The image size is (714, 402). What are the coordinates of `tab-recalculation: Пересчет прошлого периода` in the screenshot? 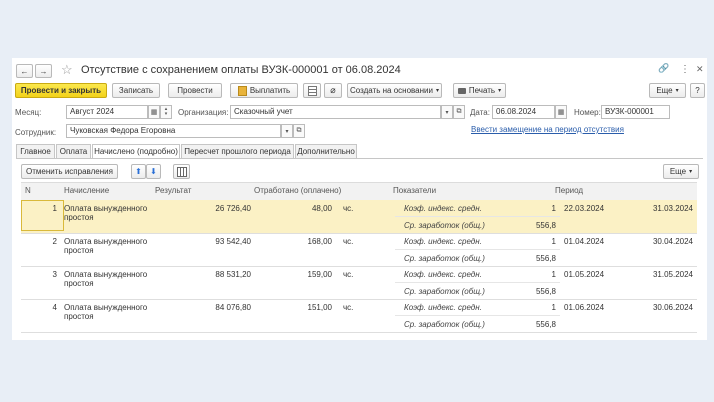 It's located at (237, 151).